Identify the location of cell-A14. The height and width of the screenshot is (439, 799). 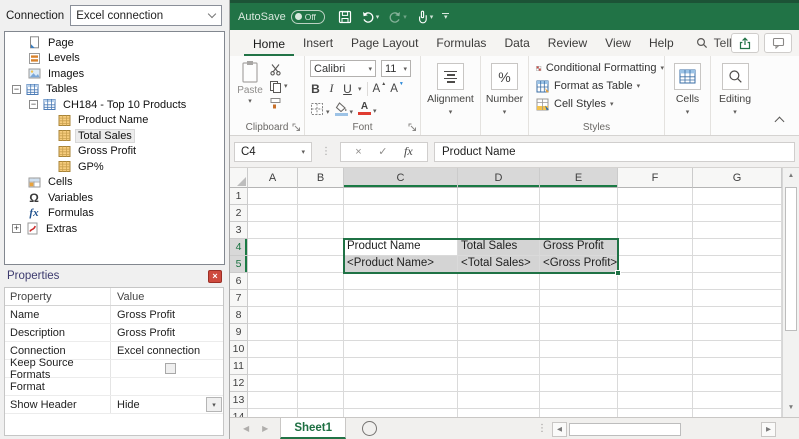
(273, 413).